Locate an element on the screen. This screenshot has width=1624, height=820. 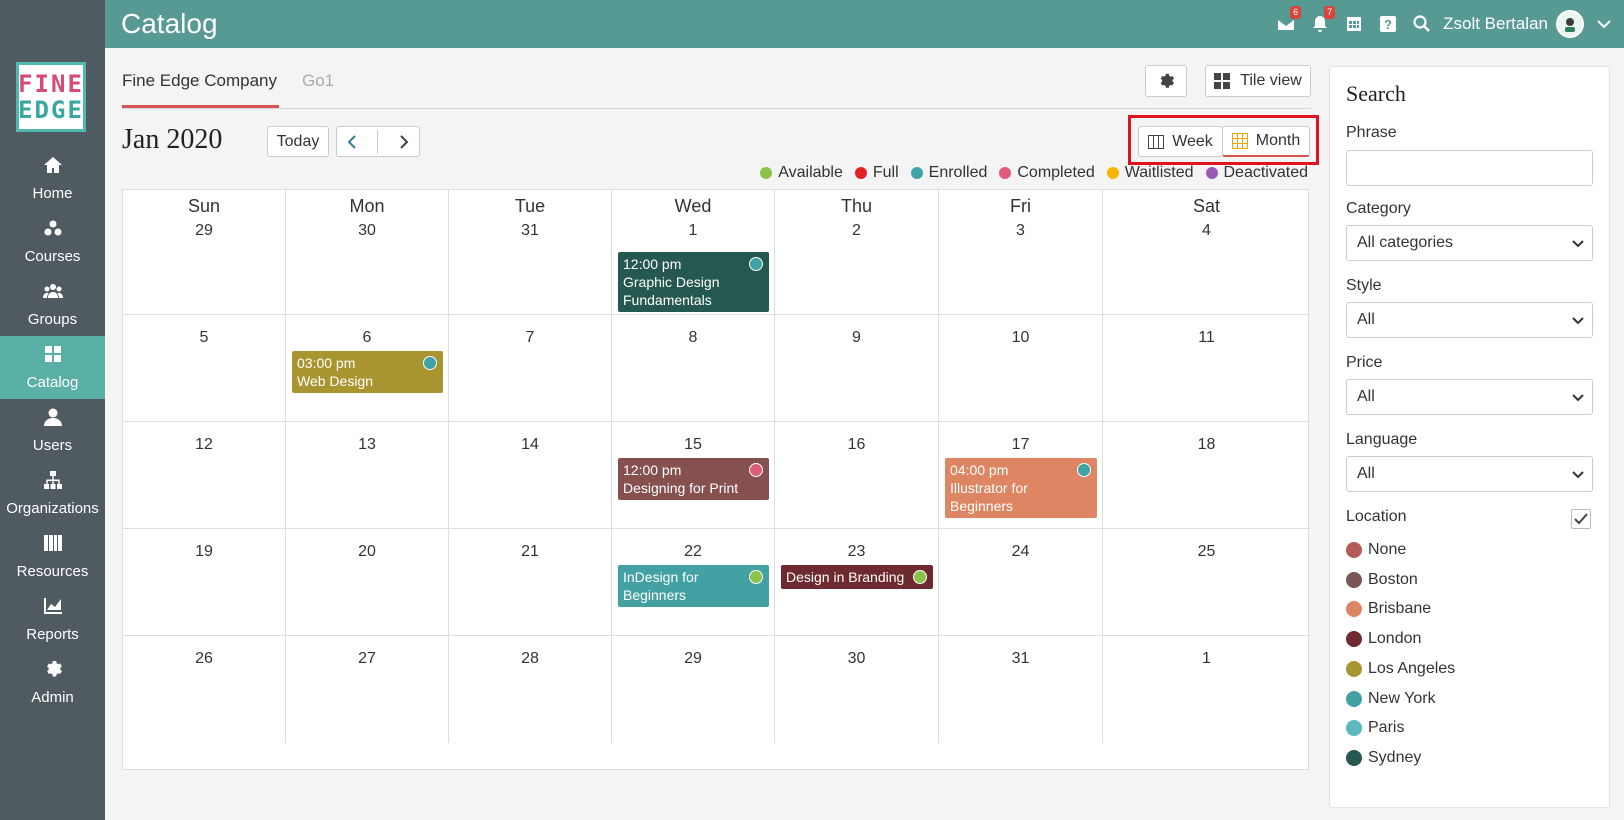
week-label: Week is located at coordinates (1192, 141).